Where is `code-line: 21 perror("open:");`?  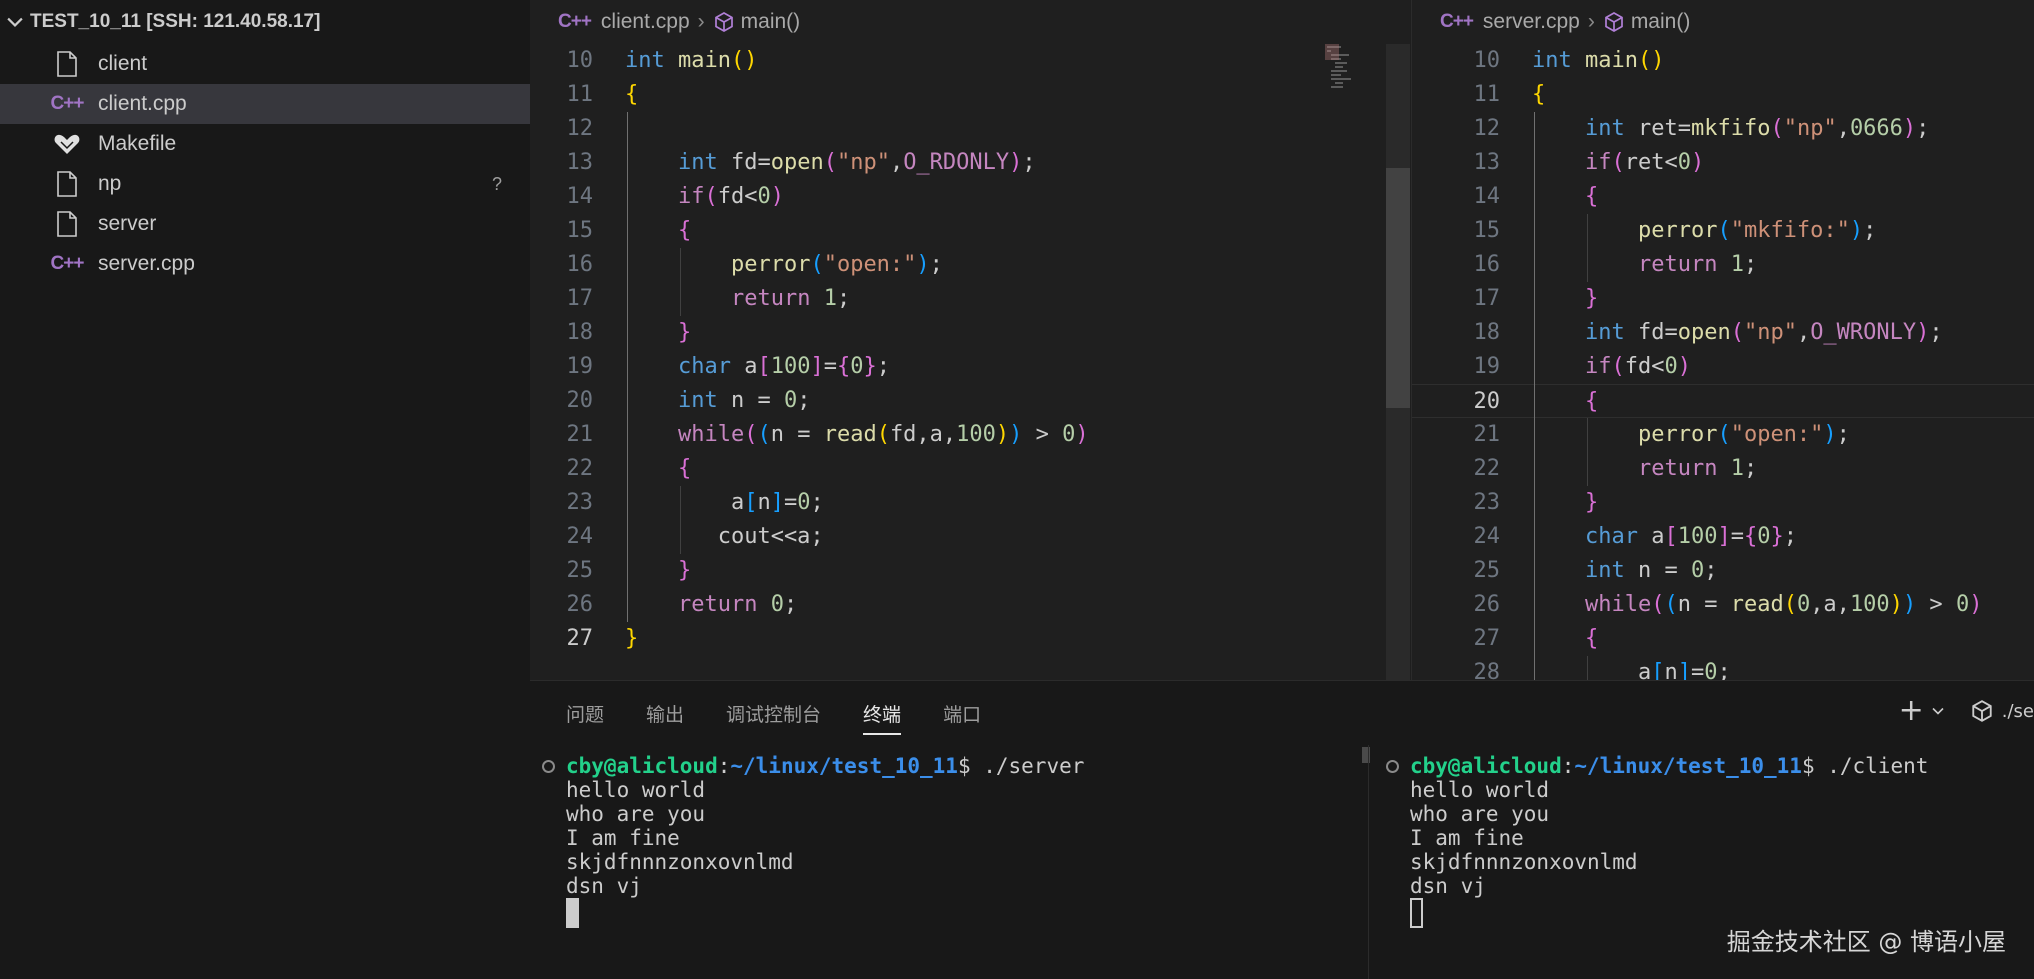
code-line: 21 perror("open:"); is located at coordinates (1723, 435).